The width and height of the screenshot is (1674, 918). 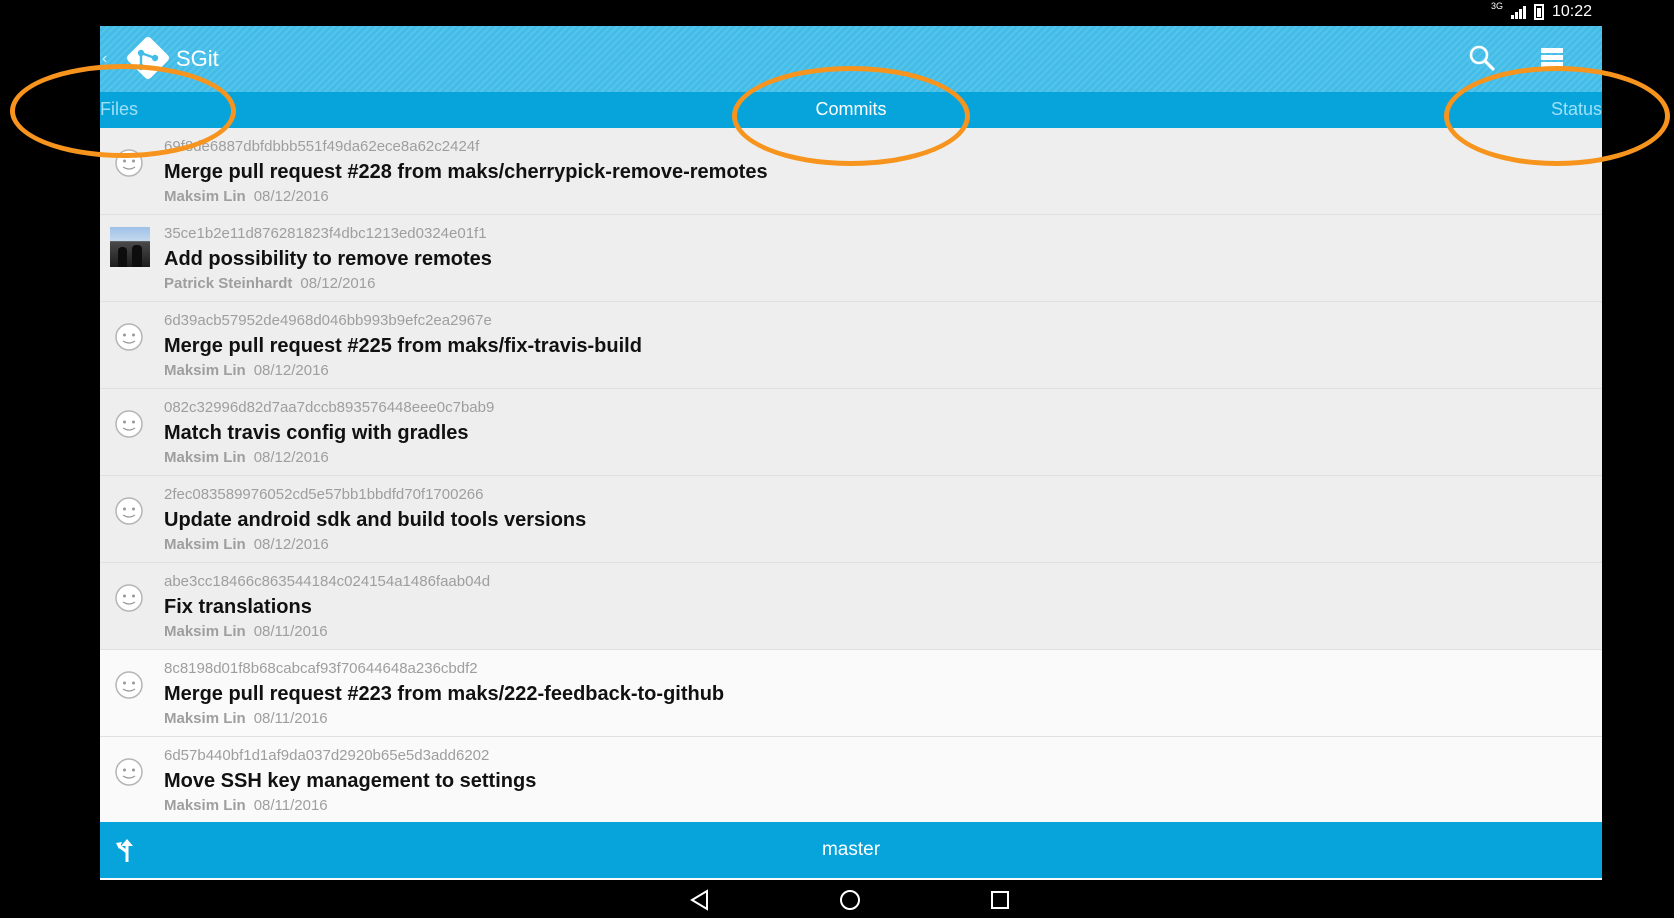 What do you see at coordinates (327, 755) in the screenshot?
I see `commit-sha: 6d57b440bf1d1af9da037d2920b65e5d3add6202` at bounding box center [327, 755].